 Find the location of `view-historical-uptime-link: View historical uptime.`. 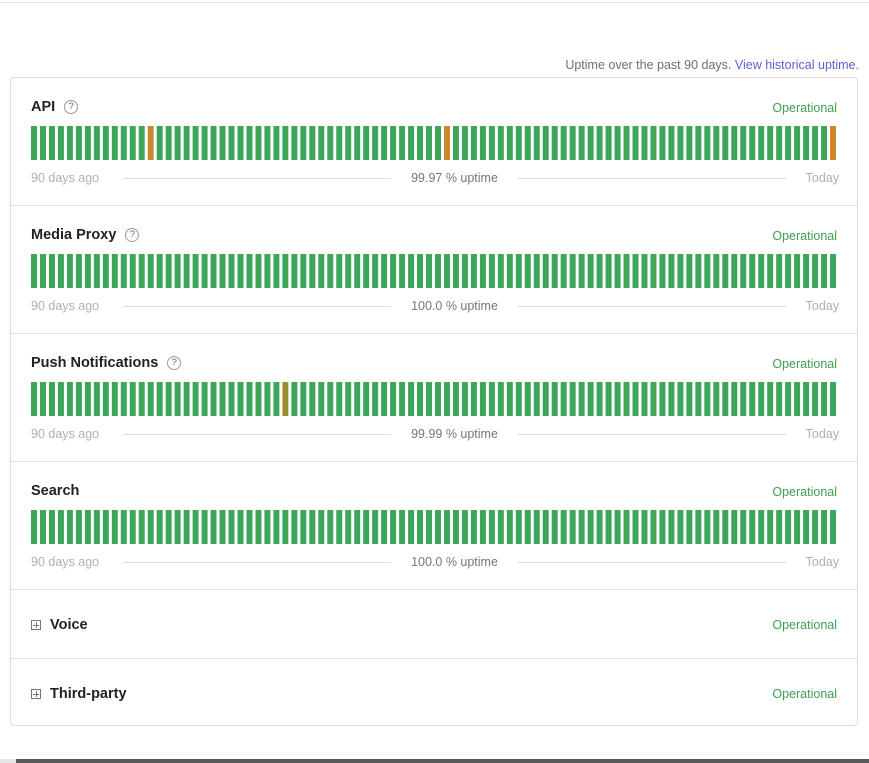

view-historical-uptime-link: View historical uptime. is located at coordinates (797, 65).